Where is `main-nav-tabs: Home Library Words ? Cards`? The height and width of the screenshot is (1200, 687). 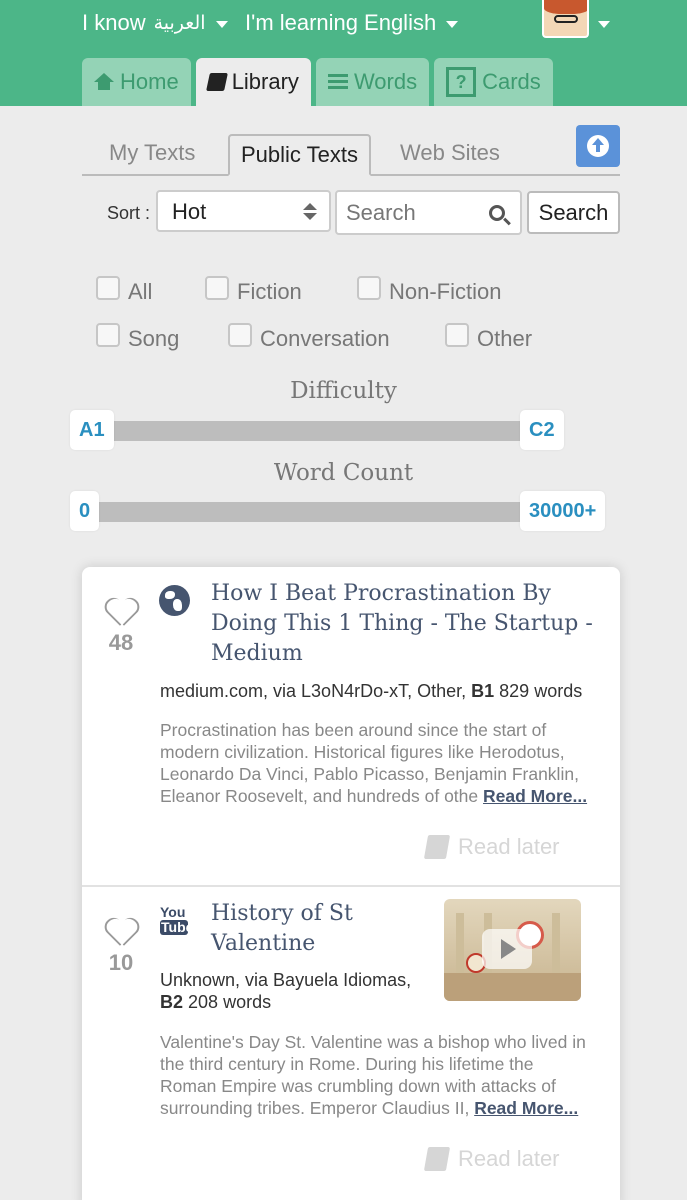 main-nav-tabs: Home Library Words ? Cards is located at coordinates (317, 82).